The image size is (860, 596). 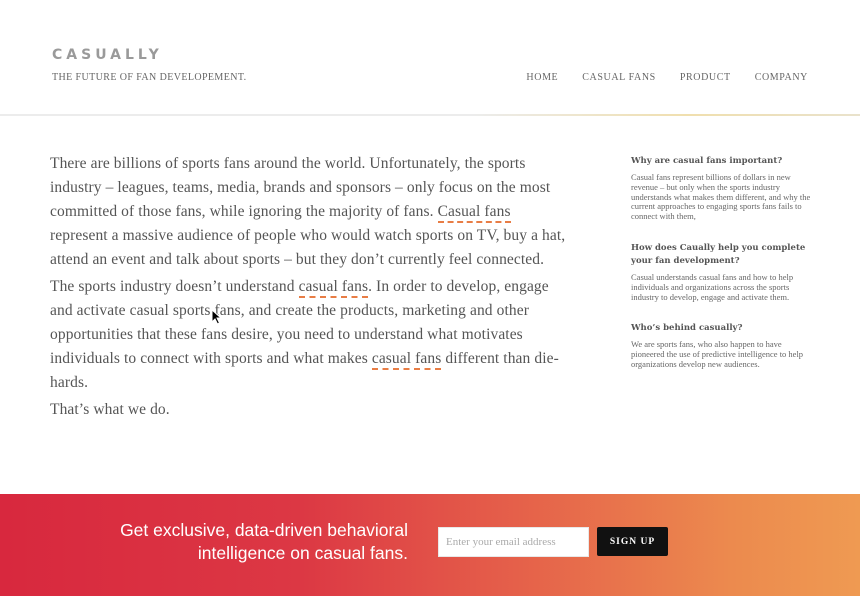 What do you see at coordinates (667, 77) in the screenshot?
I see `main-nav: HOME CASUAL FANS PRODUCT COMPANY` at bounding box center [667, 77].